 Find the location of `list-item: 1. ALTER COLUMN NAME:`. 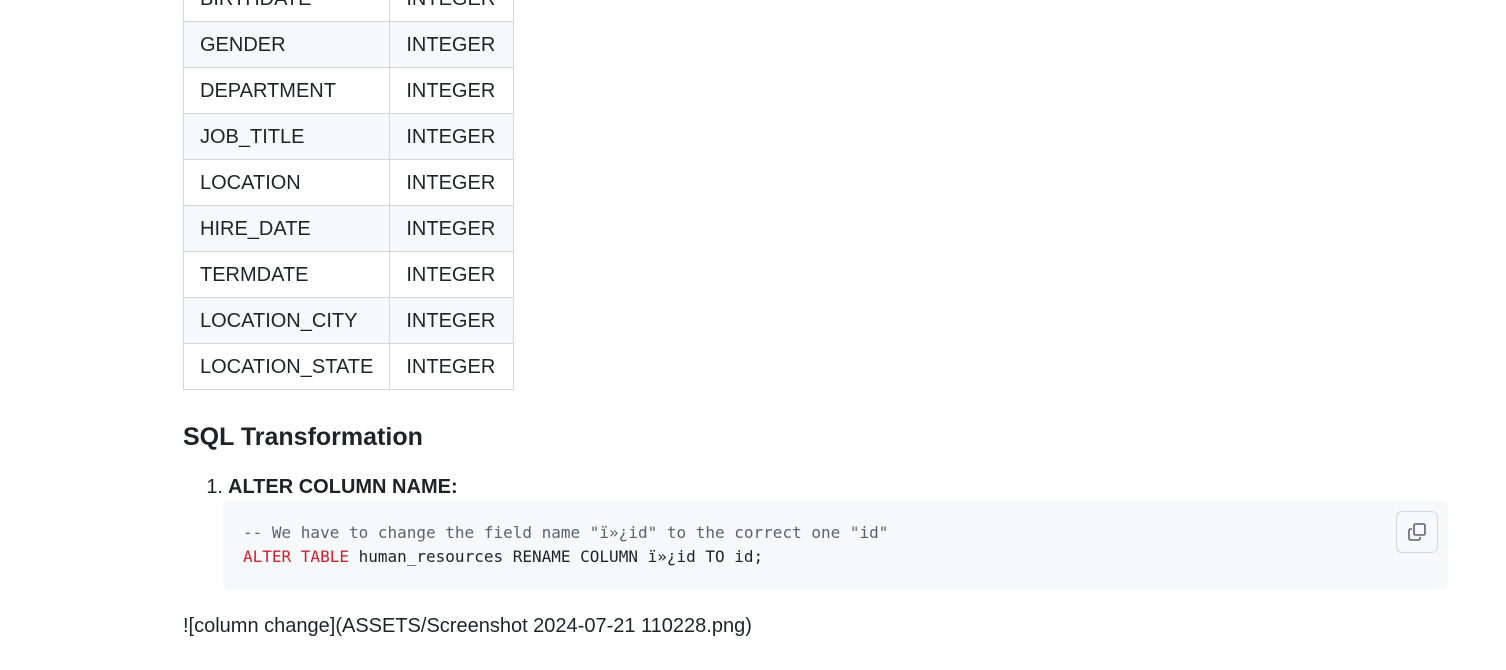

list-item: 1. ALTER COLUMN NAME: is located at coordinates (320, 487).